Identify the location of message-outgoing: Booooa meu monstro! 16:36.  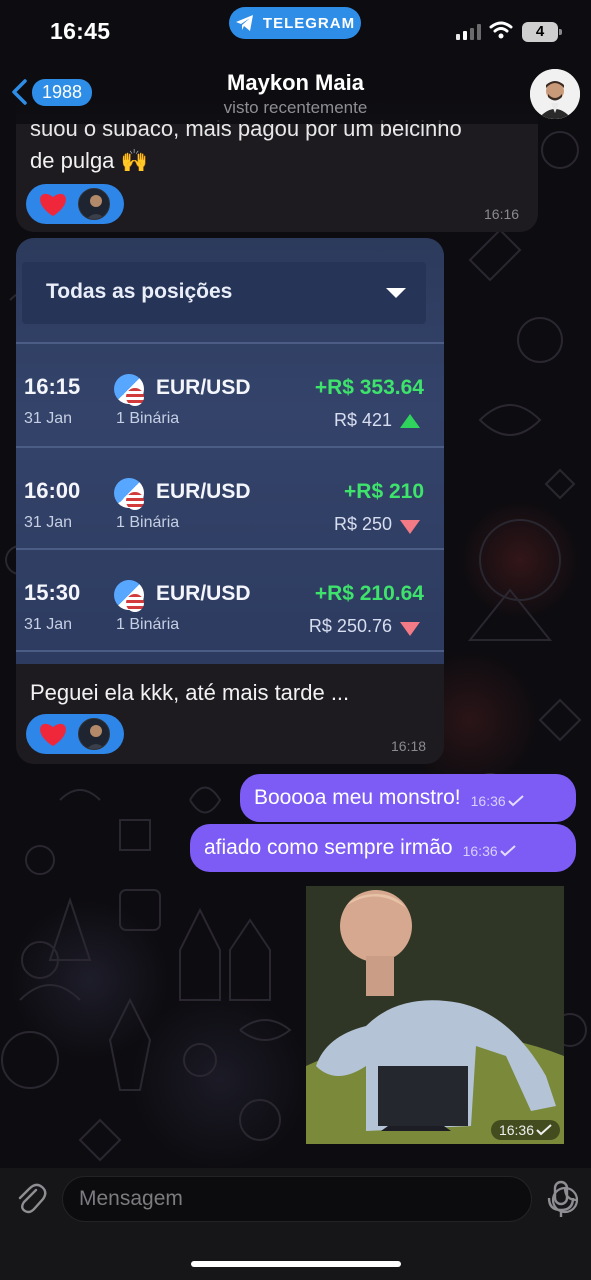
(408, 798).